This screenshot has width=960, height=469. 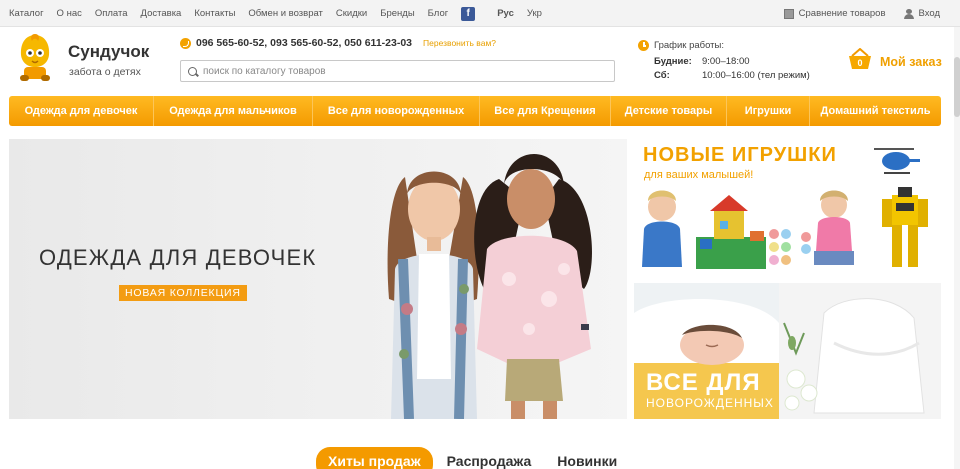 What do you see at coordinates (438, 13) in the screenshot?
I see `top-link-blog: Блог` at bounding box center [438, 13].